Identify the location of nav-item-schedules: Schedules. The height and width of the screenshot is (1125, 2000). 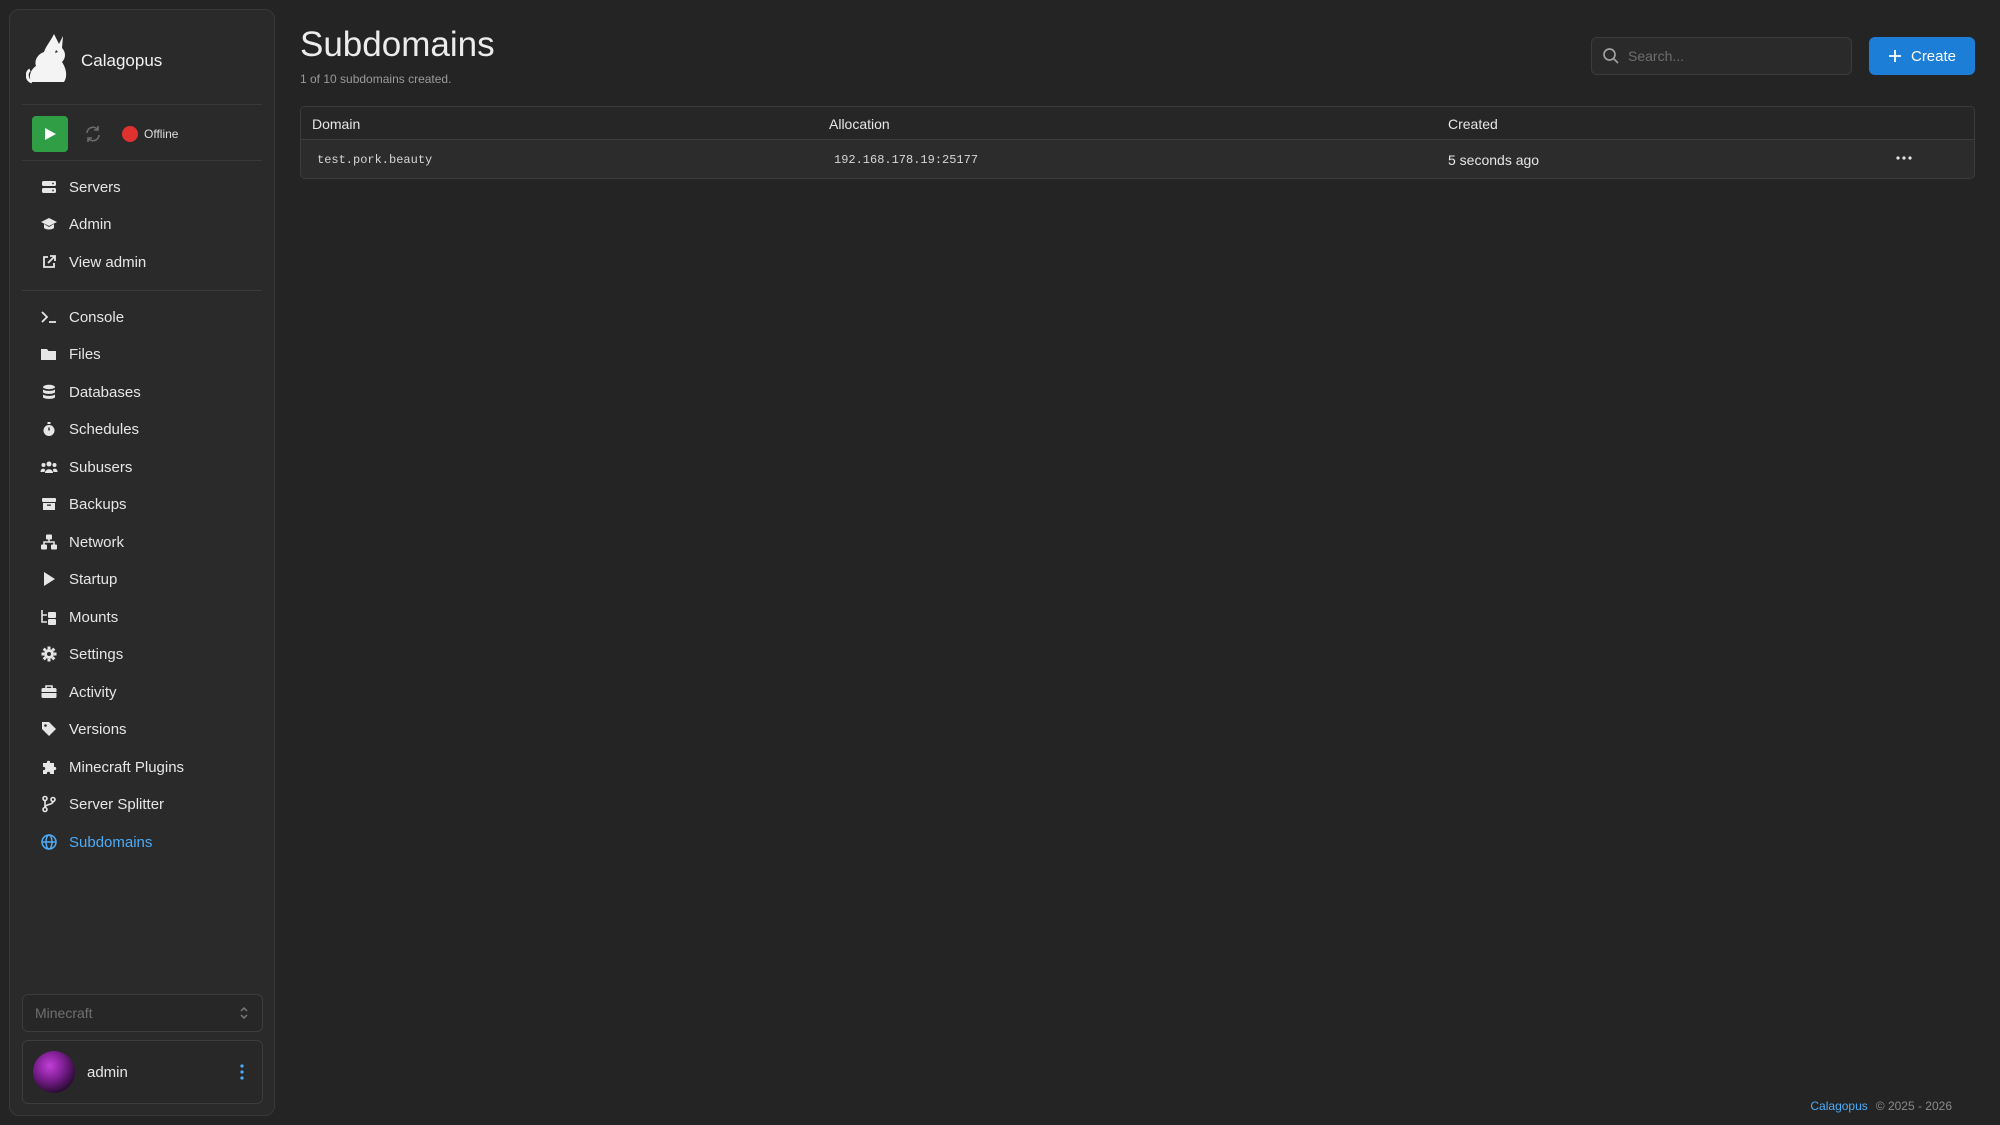
(155, 429).